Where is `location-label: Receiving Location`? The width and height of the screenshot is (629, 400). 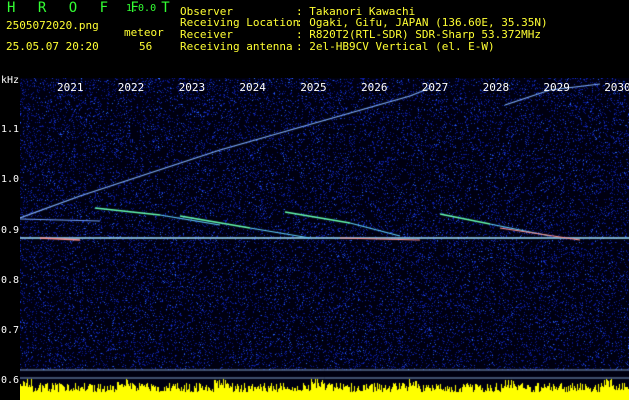
location-label: Receiving Location is located at coordinates (240, 22).